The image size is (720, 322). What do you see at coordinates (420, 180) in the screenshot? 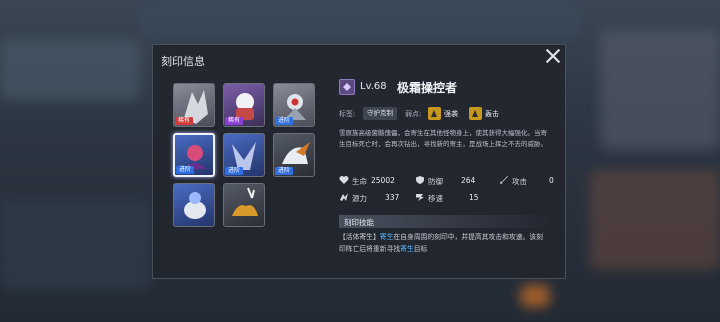
I see `shield-icon` at bounding box center [420, 180].